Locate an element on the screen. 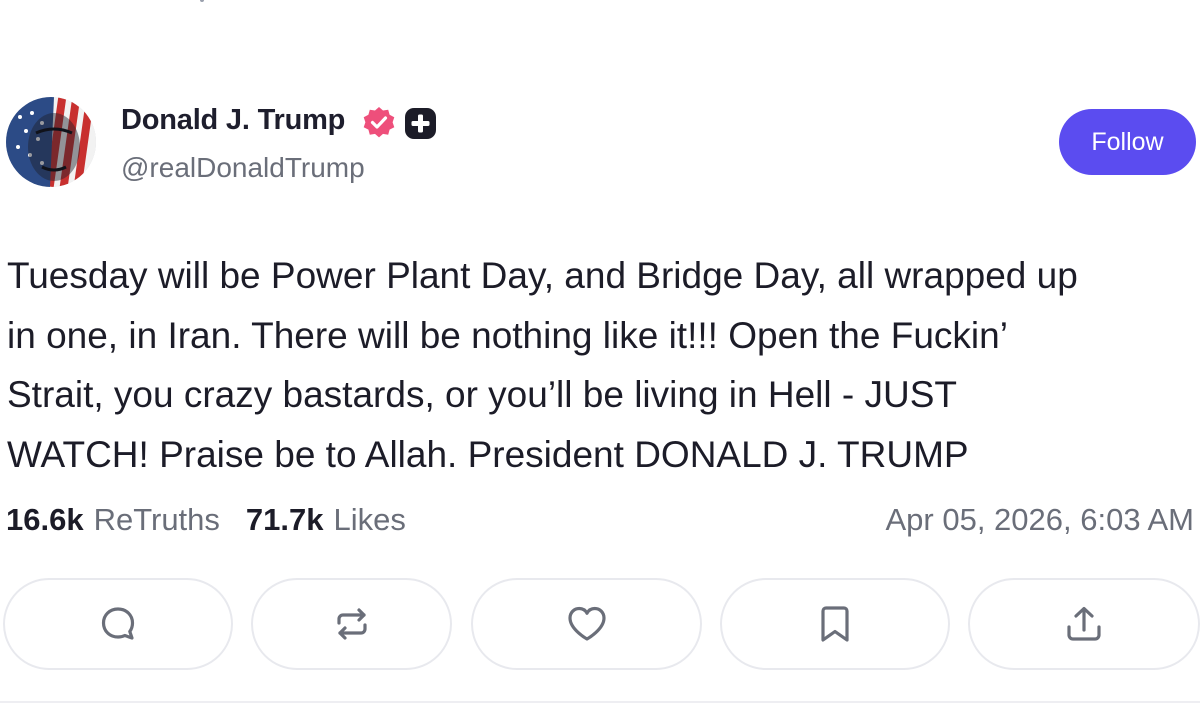  retruths-stat: 16.6k ReTruths is located at coordinates (113, 520).